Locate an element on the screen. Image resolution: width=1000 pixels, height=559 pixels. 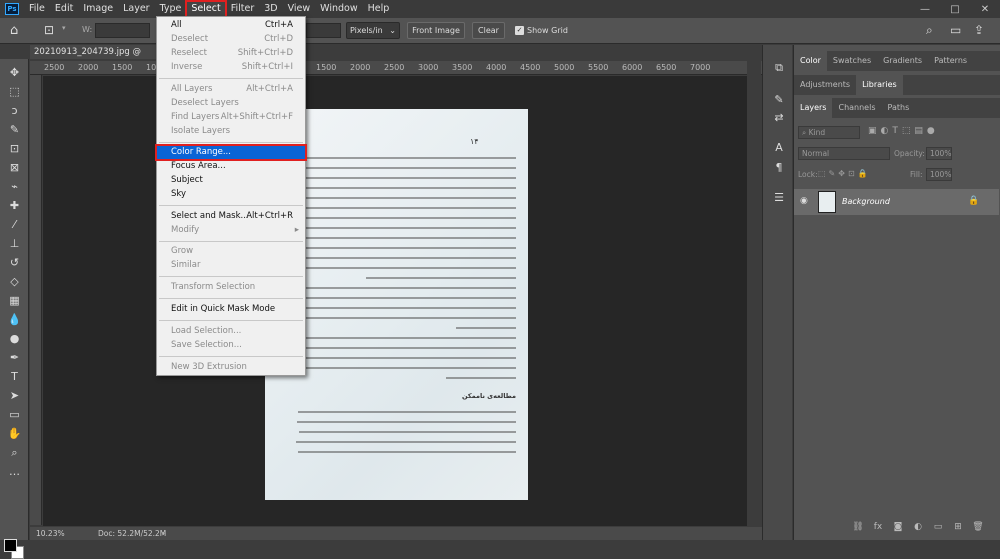
blur-tool-icon: 💧 is located at coordinates (14, 319).